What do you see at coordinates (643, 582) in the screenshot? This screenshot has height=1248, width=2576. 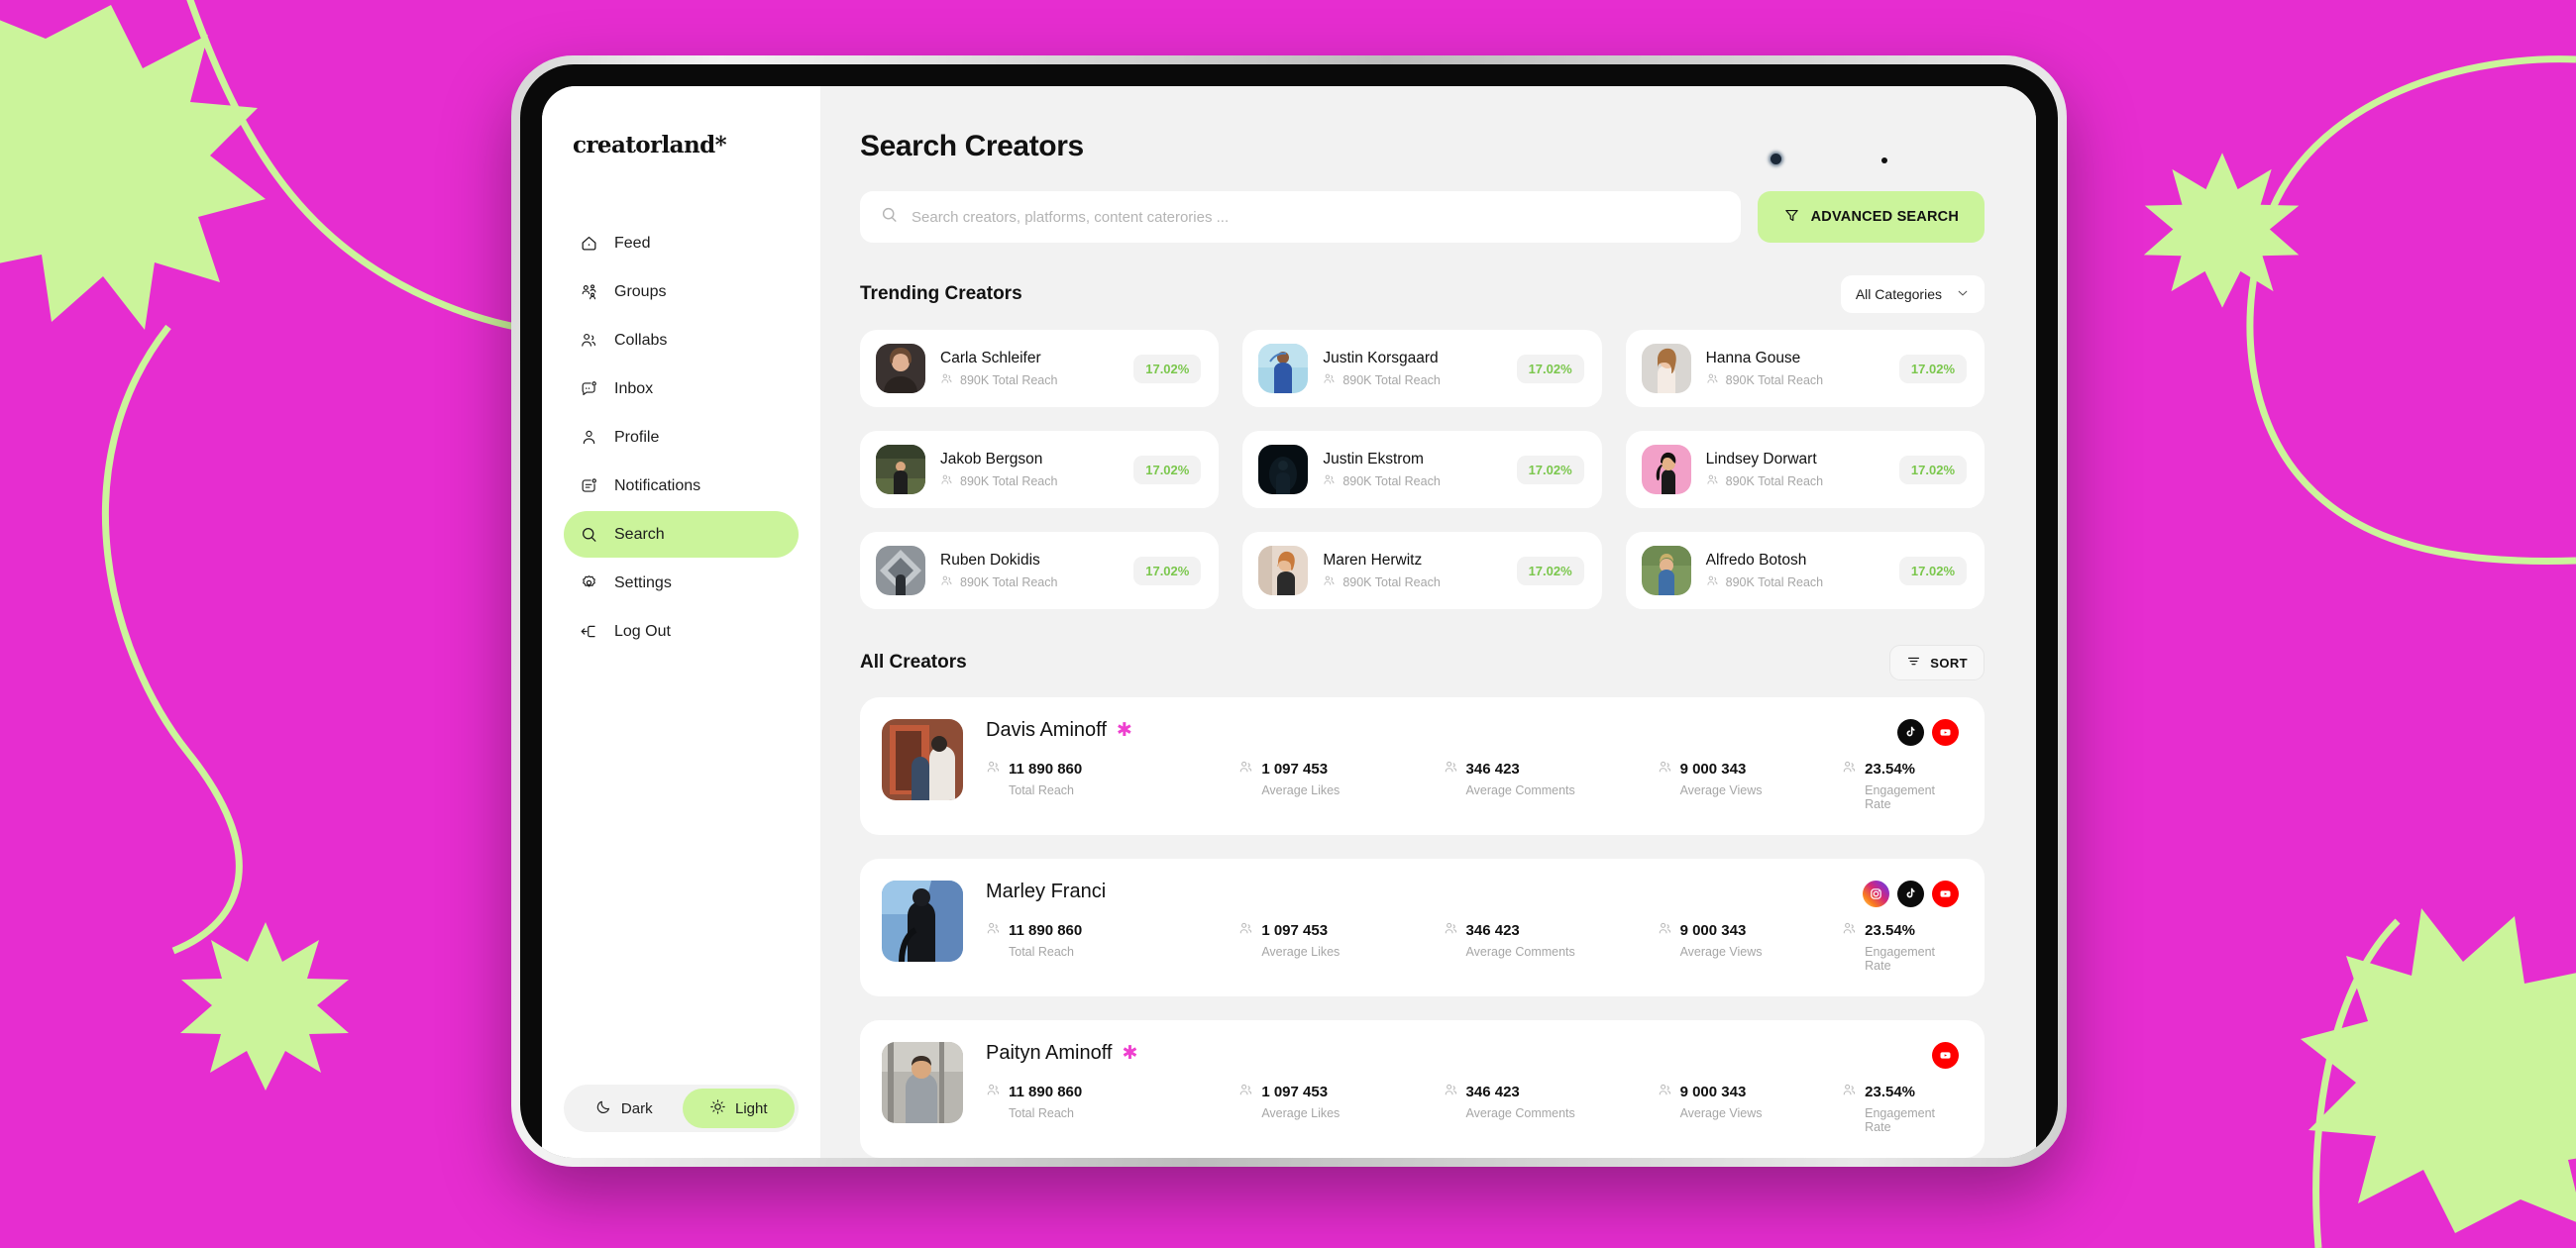 I see `sidebar-item-label: Settings` at bounding box center [643, 582].